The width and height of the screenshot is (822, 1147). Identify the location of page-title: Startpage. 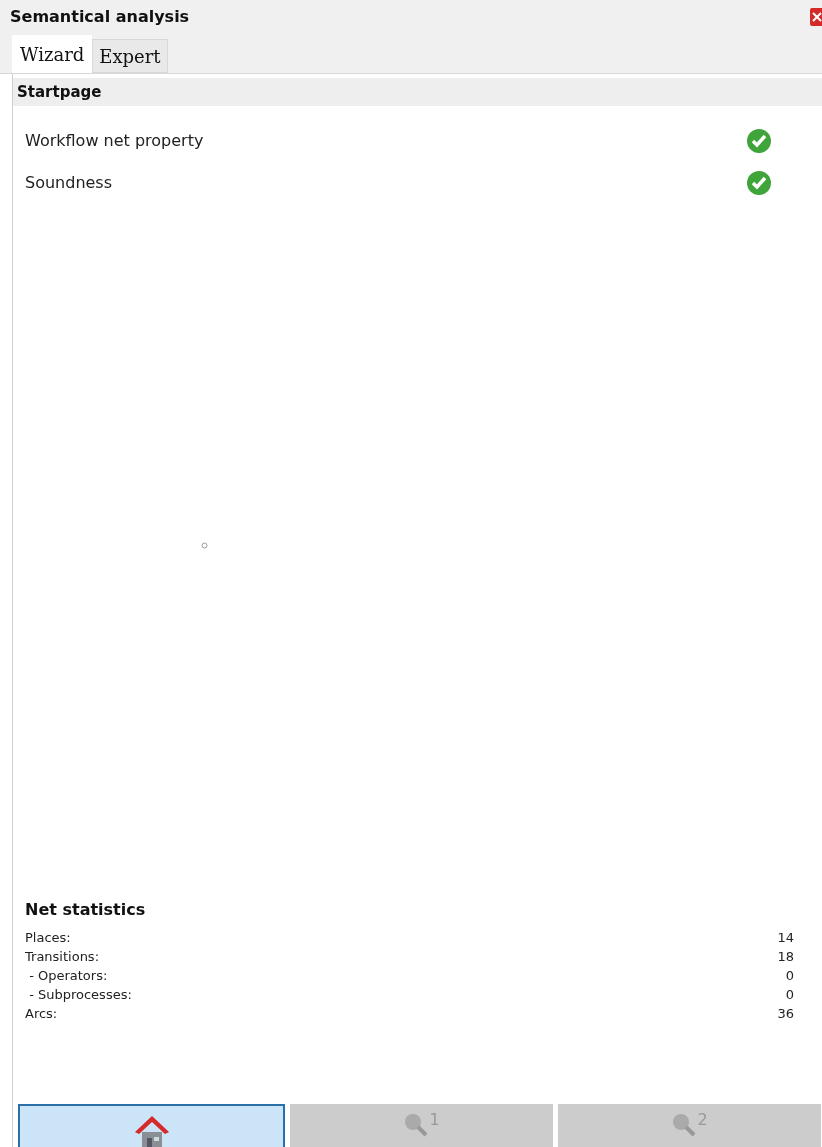
(59, 92).